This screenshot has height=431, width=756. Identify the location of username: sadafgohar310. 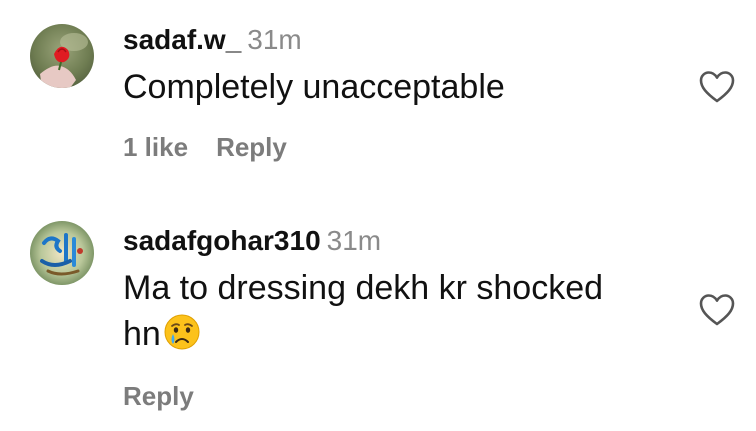
(222, 240).